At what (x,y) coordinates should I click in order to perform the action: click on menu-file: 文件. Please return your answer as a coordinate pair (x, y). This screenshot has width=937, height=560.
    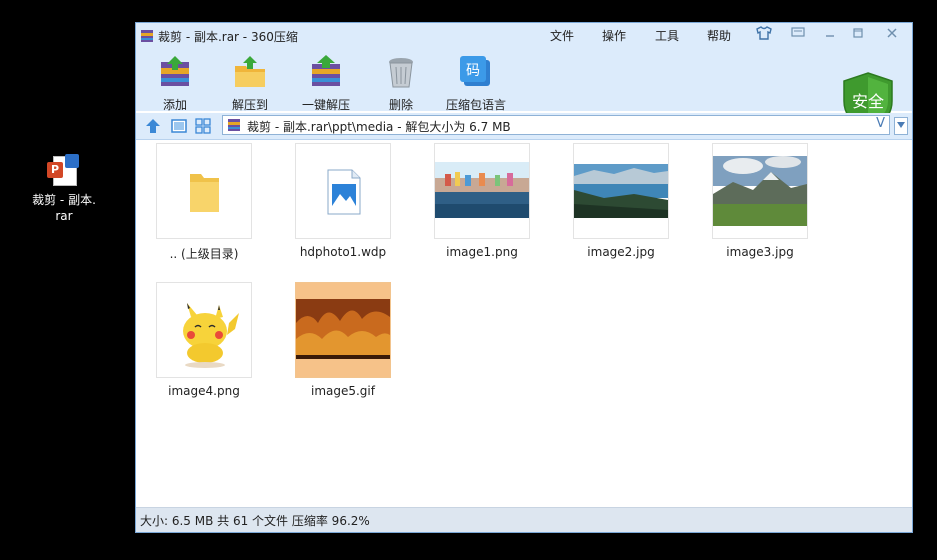
    Looking at the image, I should click on (562, 35).